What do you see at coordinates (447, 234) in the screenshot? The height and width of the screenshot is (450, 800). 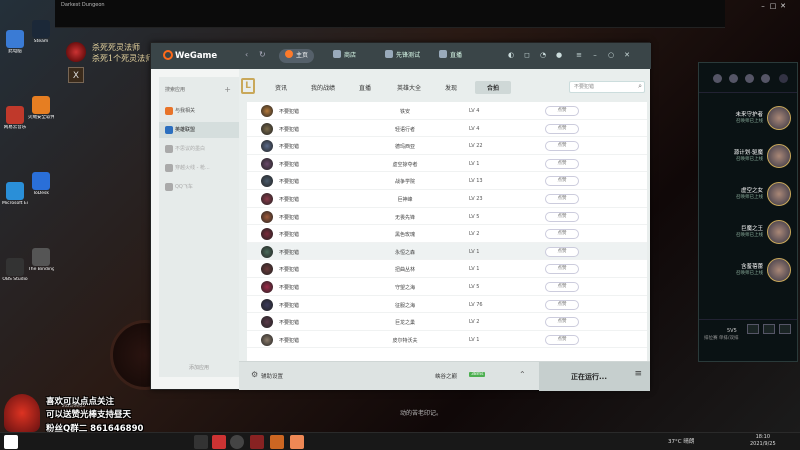 I see `table-row: 不要犯错 黑色玫瑰 LV 2 点赞` at bounding box center [447, 234].